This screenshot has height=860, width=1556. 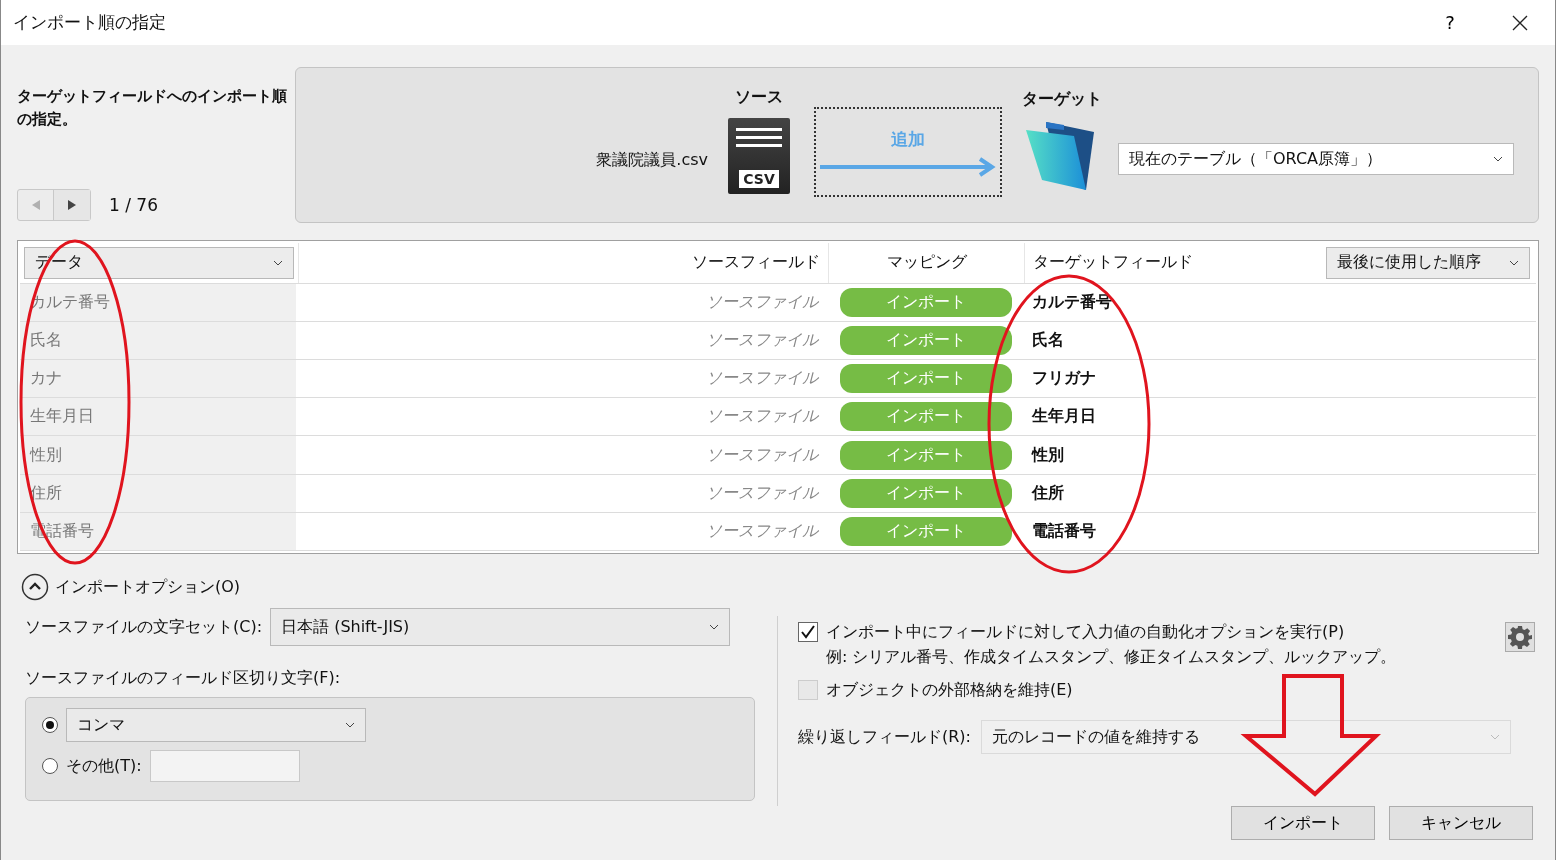 I want to click on charset-select: 日本語 (Shift-JIS), so click(x=500, y=627).